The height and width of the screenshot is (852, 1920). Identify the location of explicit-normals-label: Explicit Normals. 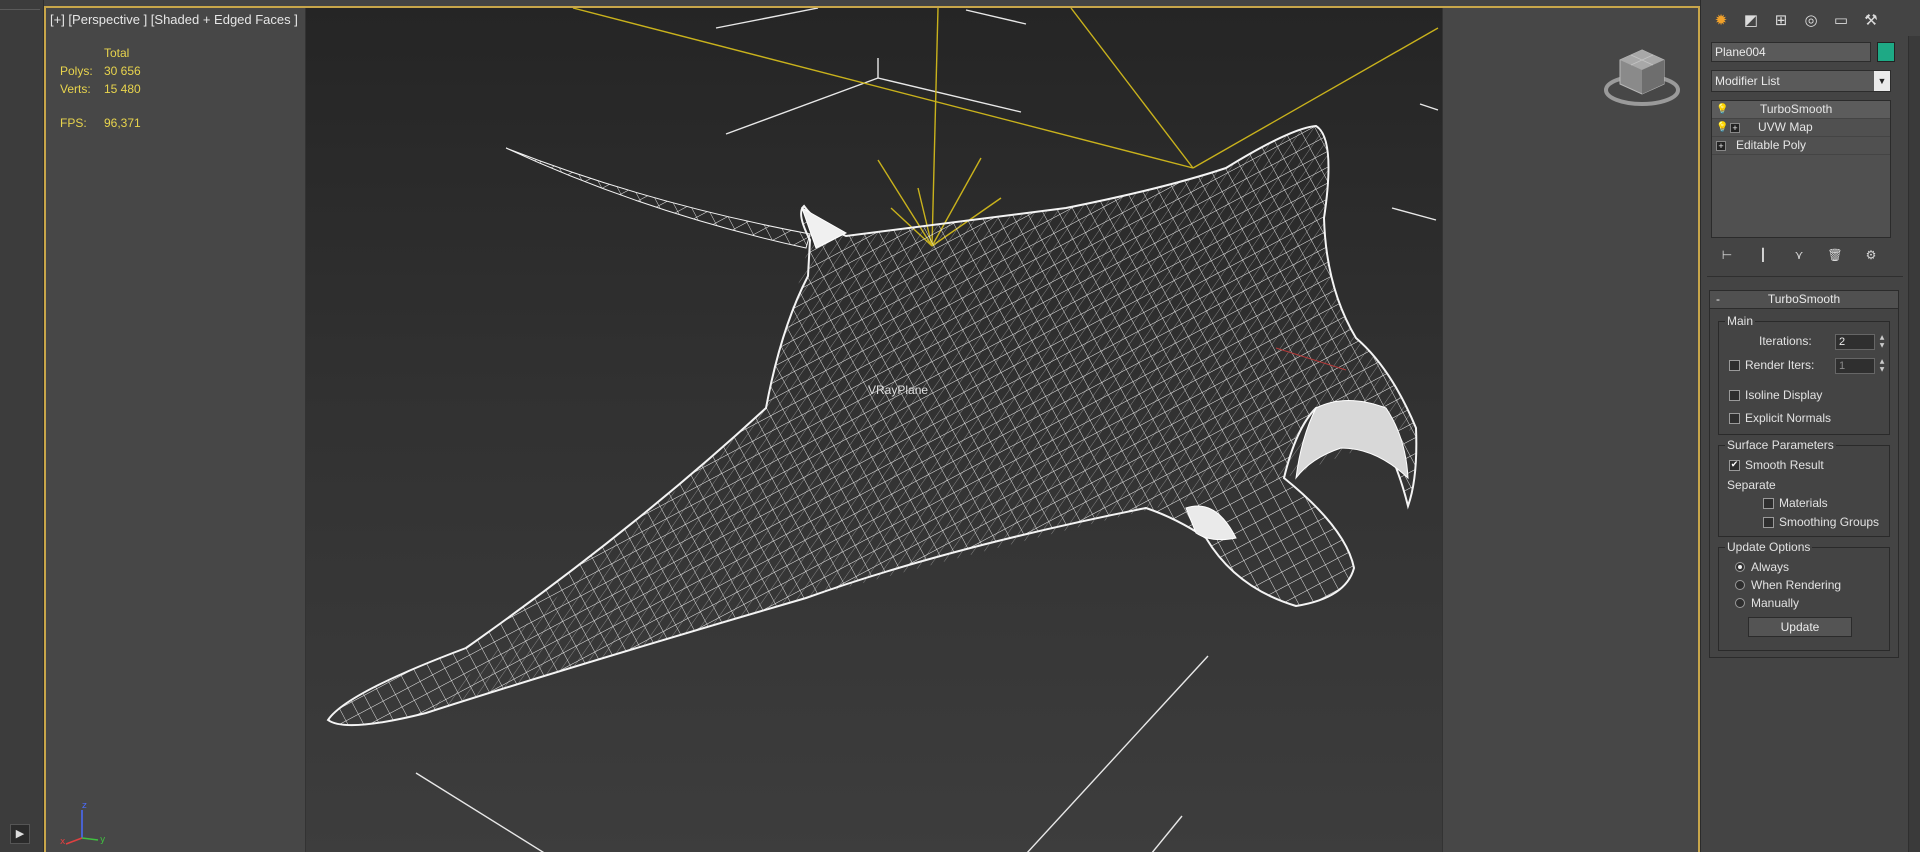
(1788, 418).